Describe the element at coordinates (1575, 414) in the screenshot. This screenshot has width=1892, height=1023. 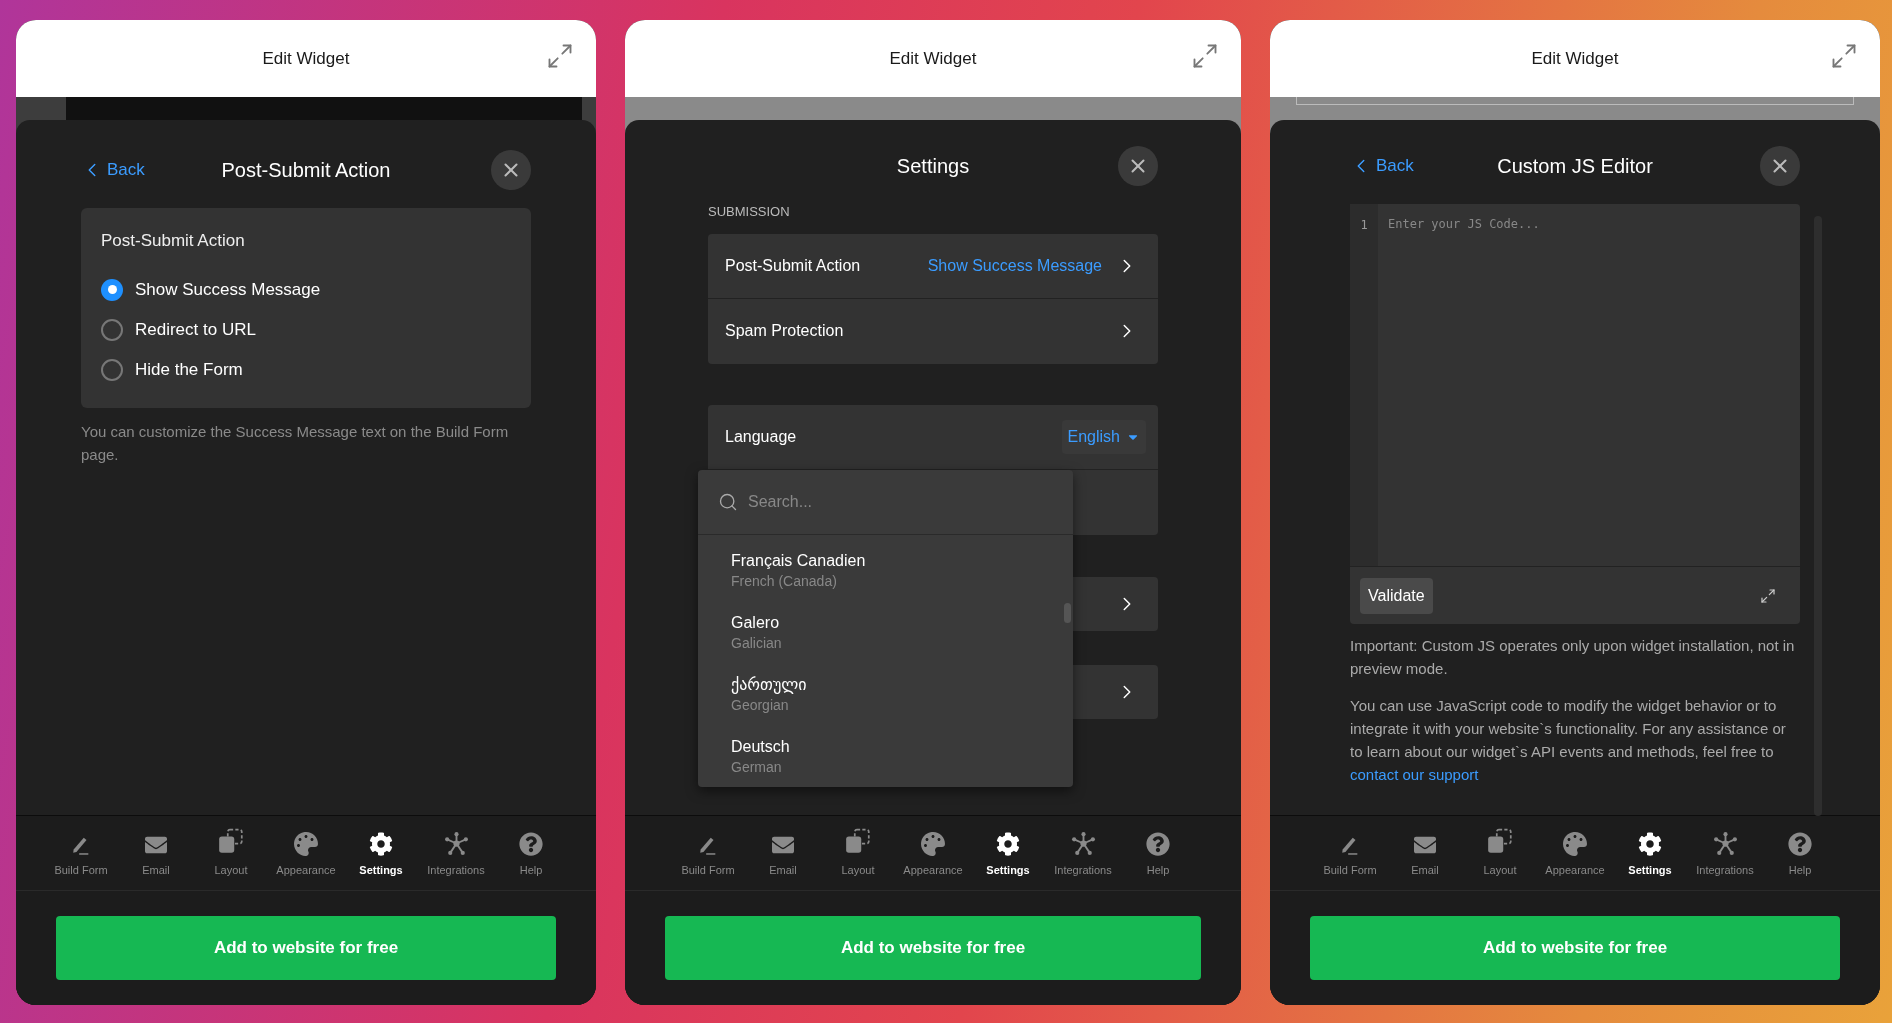
I see `code-editor: 1 Enter your JS Code... Validate` at that location.